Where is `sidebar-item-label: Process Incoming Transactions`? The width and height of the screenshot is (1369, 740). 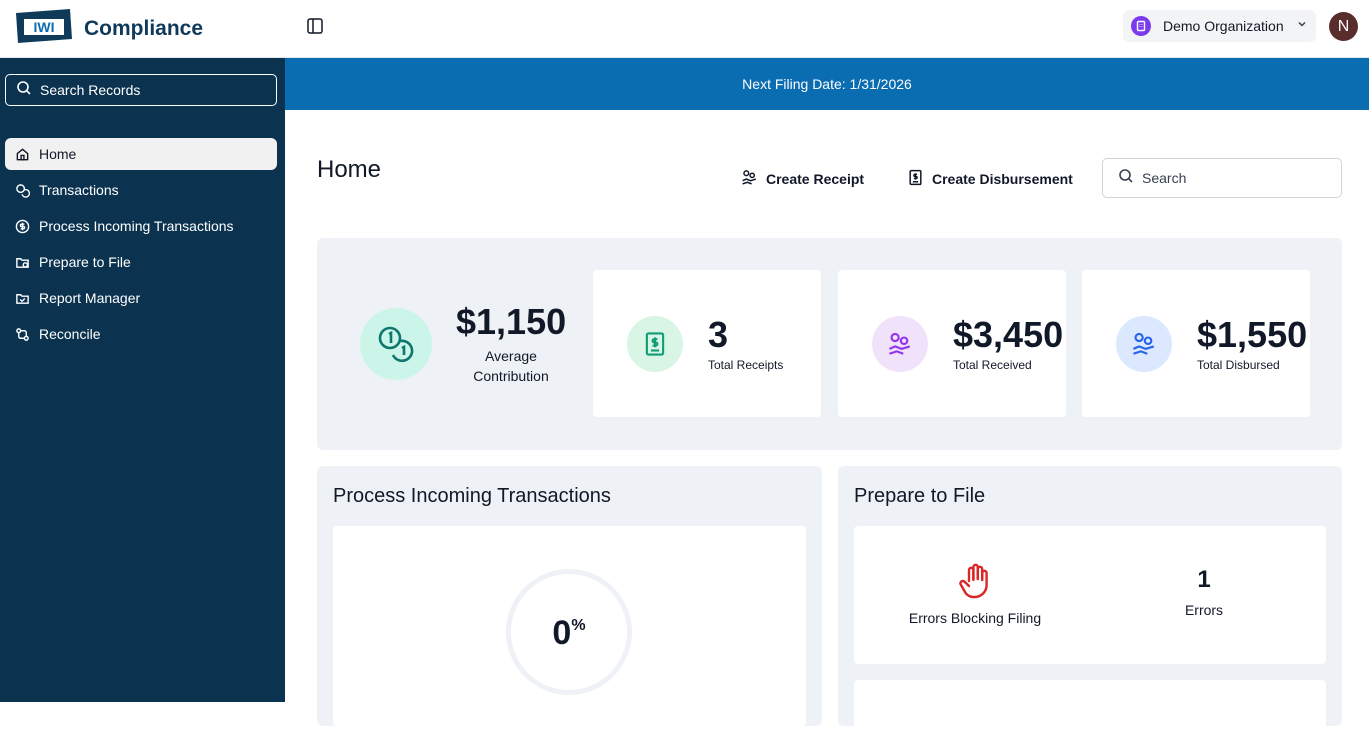
sidebar-item-label: Process Incoming Transactions is located at coordinates (136, 226).